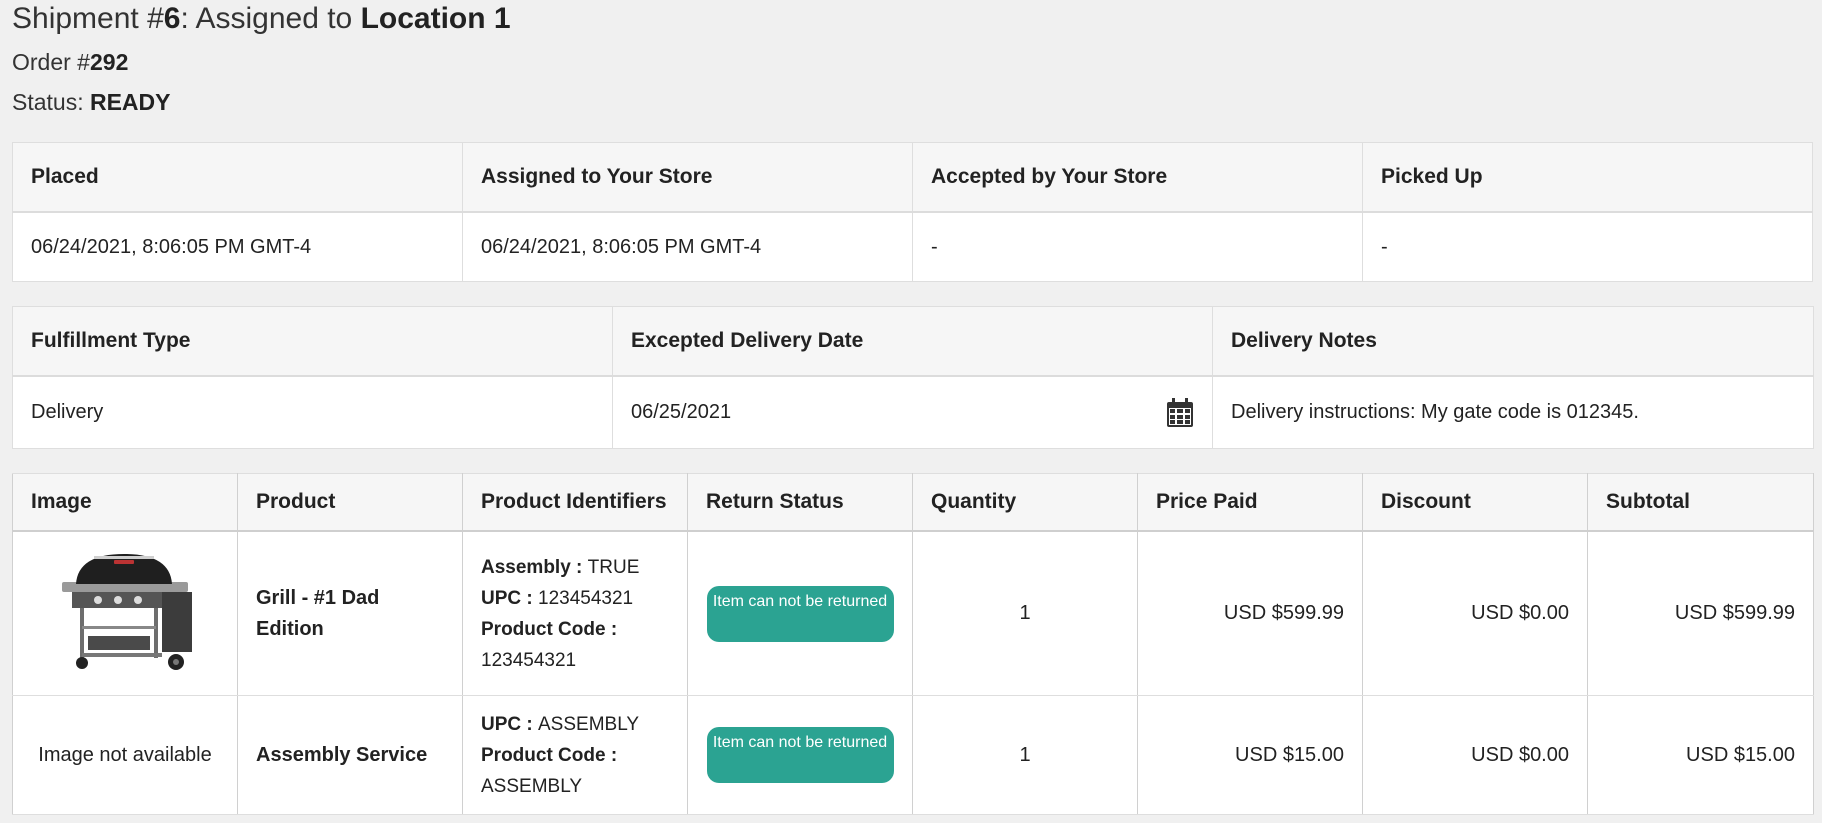 The height and width of the screenshot is (823, 1822). Describe the element at coordinates (270, 18) in the screenshot. I see `assigned-text: : Assigned to` at that location.